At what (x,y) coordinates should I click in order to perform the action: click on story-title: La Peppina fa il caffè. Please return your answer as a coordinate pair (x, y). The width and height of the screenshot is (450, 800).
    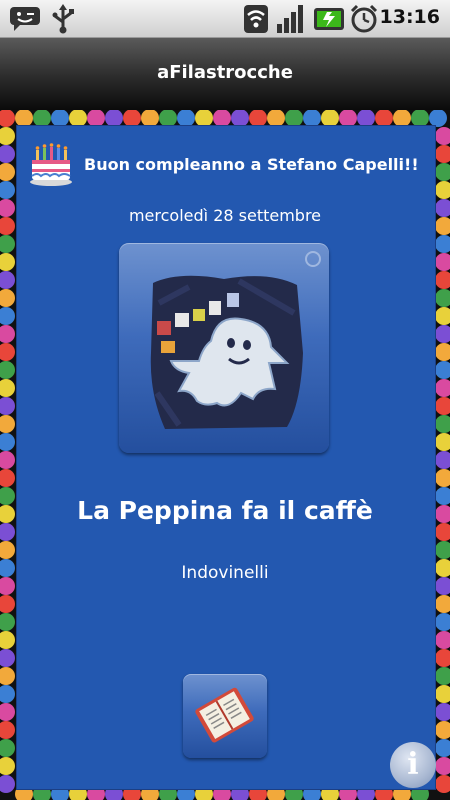
    Looking at the image, I should click on (225, 510).